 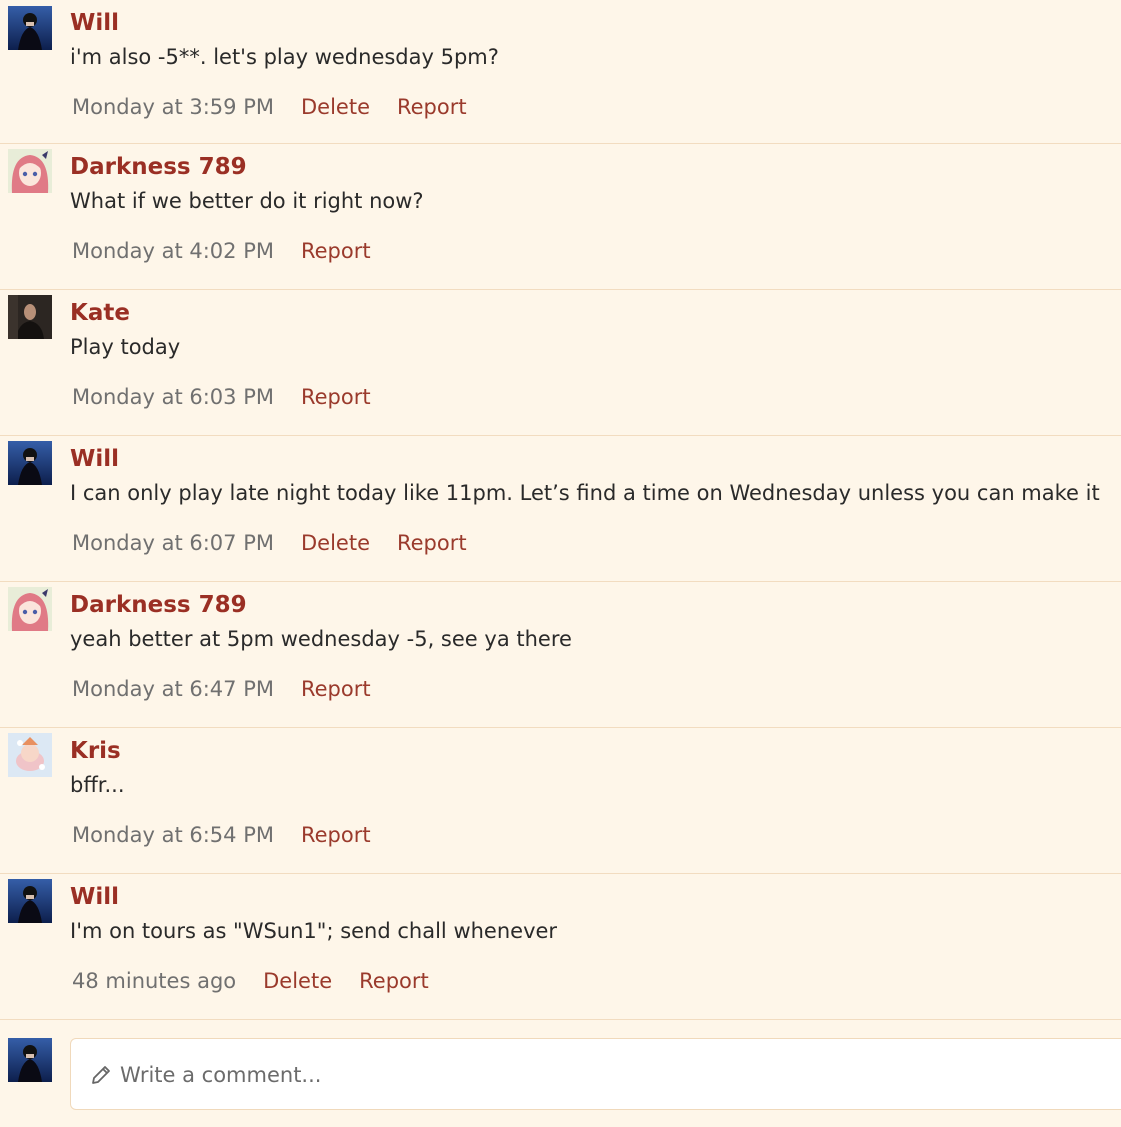 I want to click on comment-meta: Monday at 6:47 PM Report, so click(x=221, y=689).